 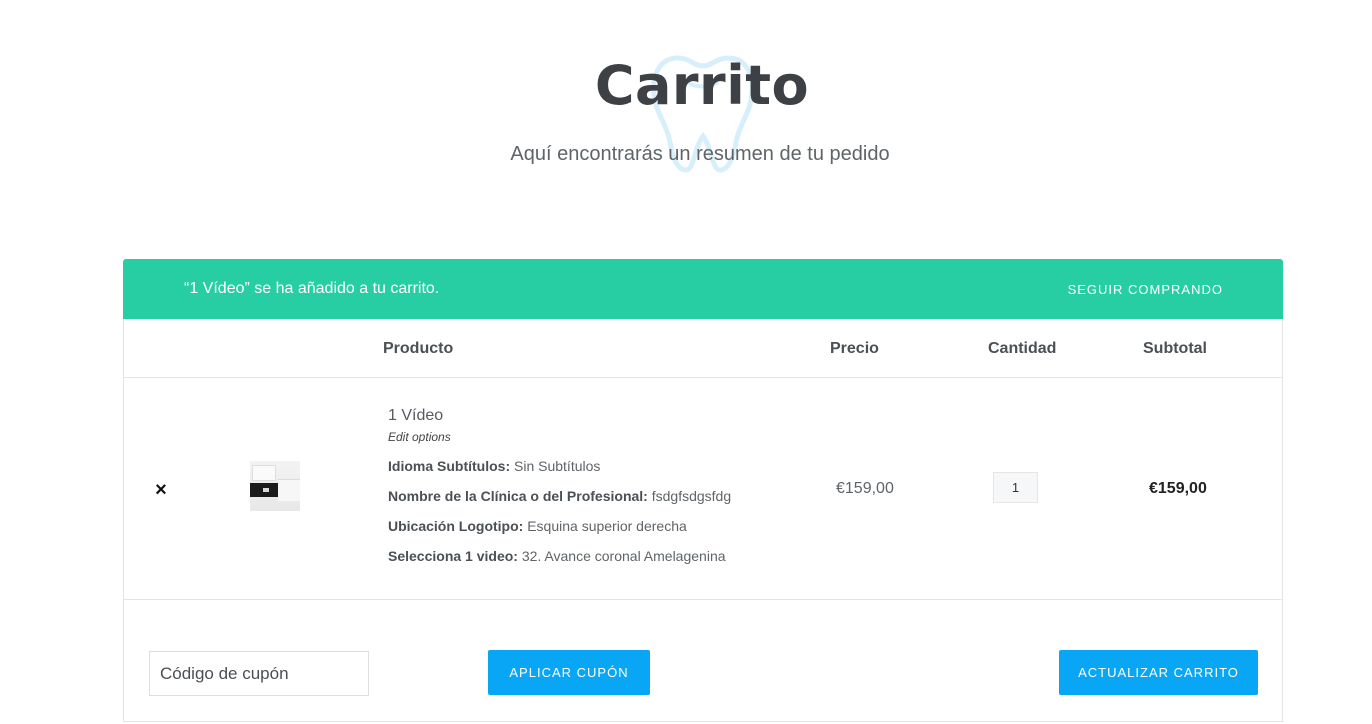 What do you see at coordinates (518, 496) in the screenshot?
I see `product-option-label: Nombre de la Clínica o del Profesional:` at bounding box center [518, 496].